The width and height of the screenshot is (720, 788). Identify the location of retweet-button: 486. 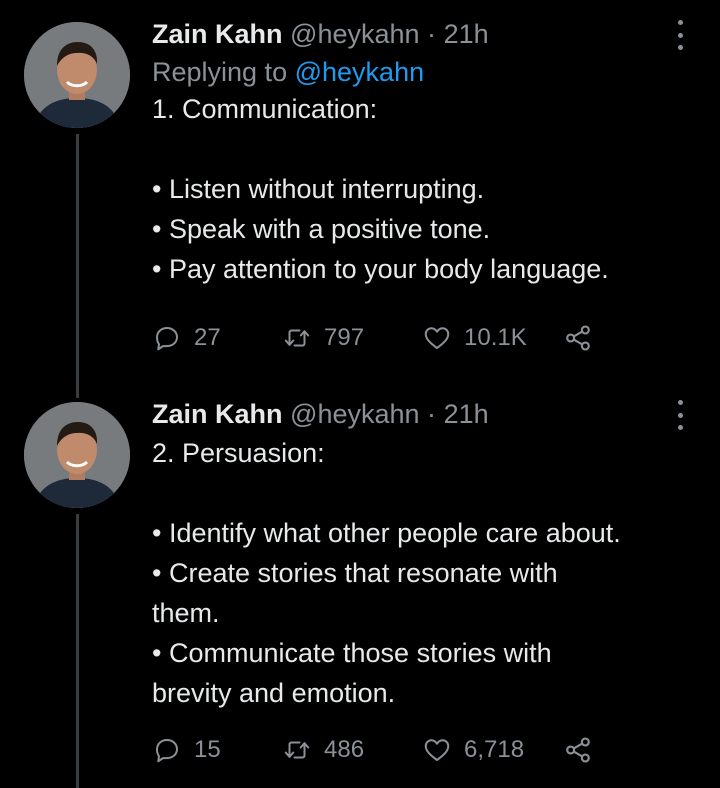
(352, 750).